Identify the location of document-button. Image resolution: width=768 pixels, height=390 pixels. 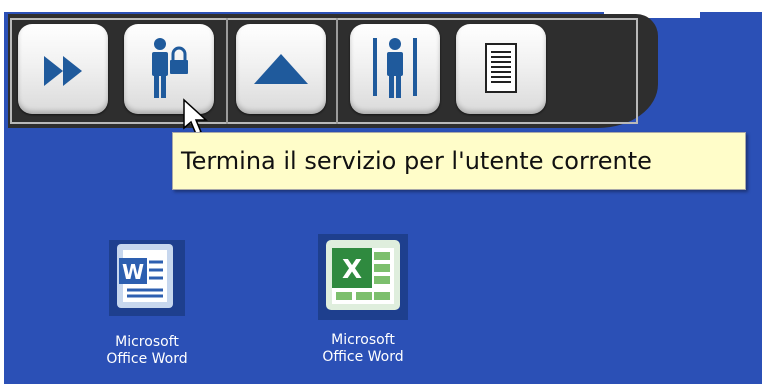
(501, 69).